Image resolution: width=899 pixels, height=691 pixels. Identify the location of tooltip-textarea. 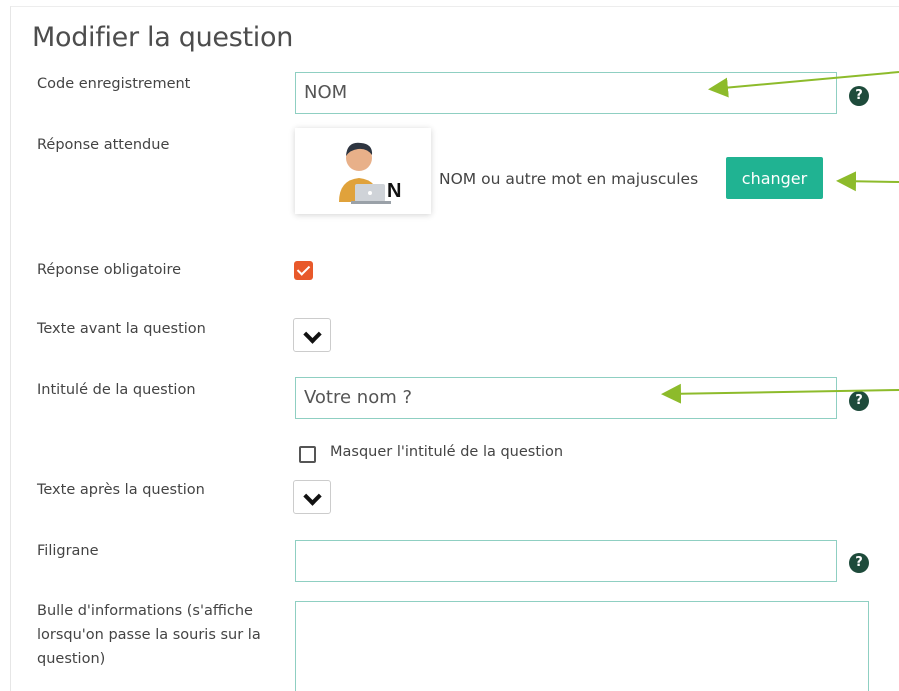
(582, 646).